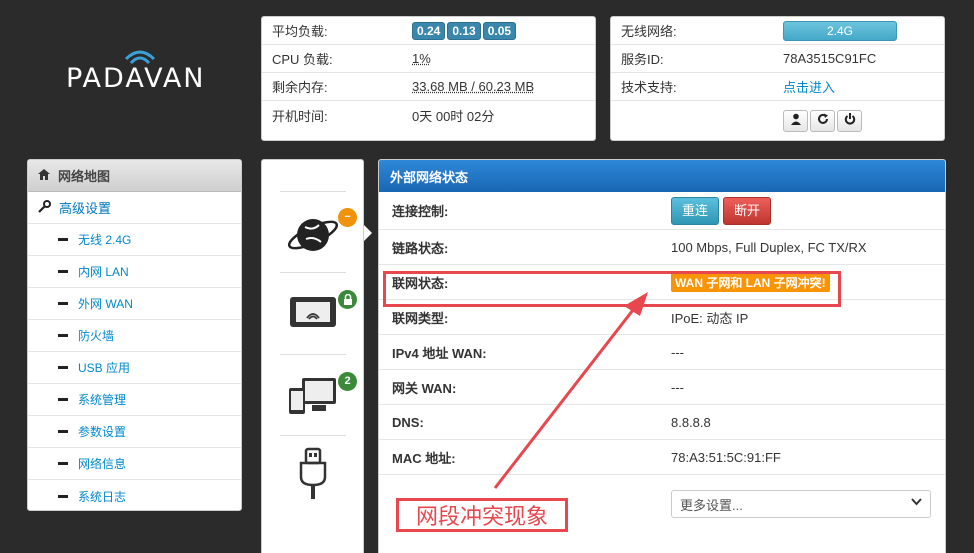 This screenshot has height=553, width=974. Describe the element at coordinates (102, 464) in the screenshot. I see `sidebar-item-label: 网络信息` at that location.